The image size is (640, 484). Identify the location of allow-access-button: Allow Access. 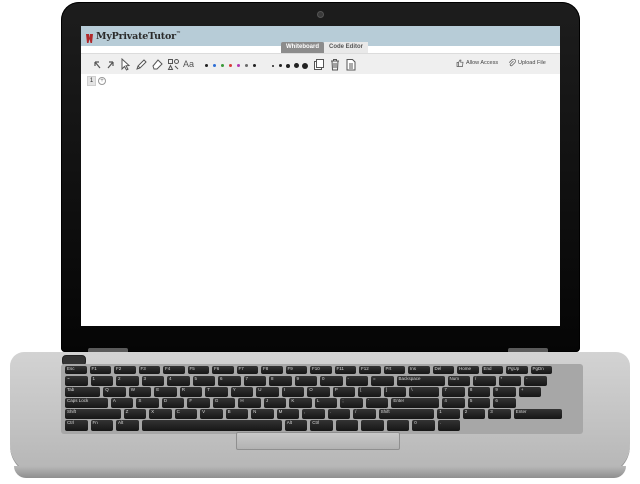
(477, 63).